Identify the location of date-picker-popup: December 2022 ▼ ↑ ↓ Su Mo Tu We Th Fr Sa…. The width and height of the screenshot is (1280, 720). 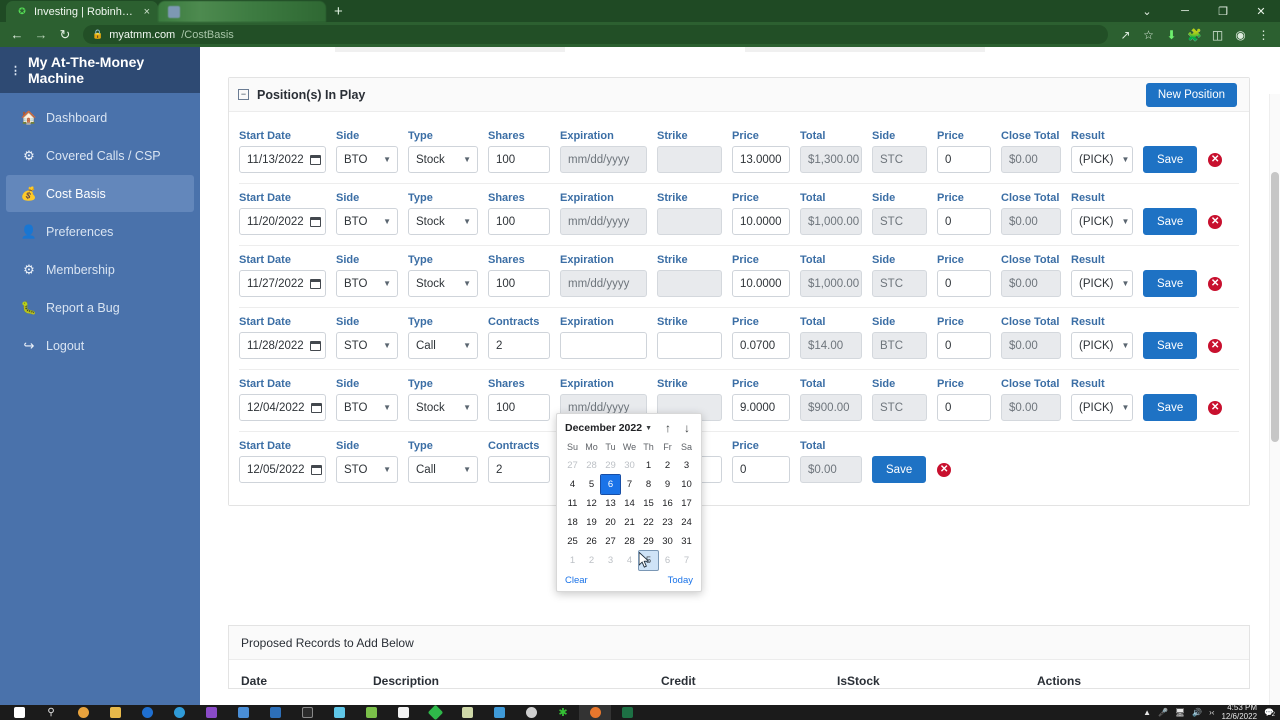
(629, 502).